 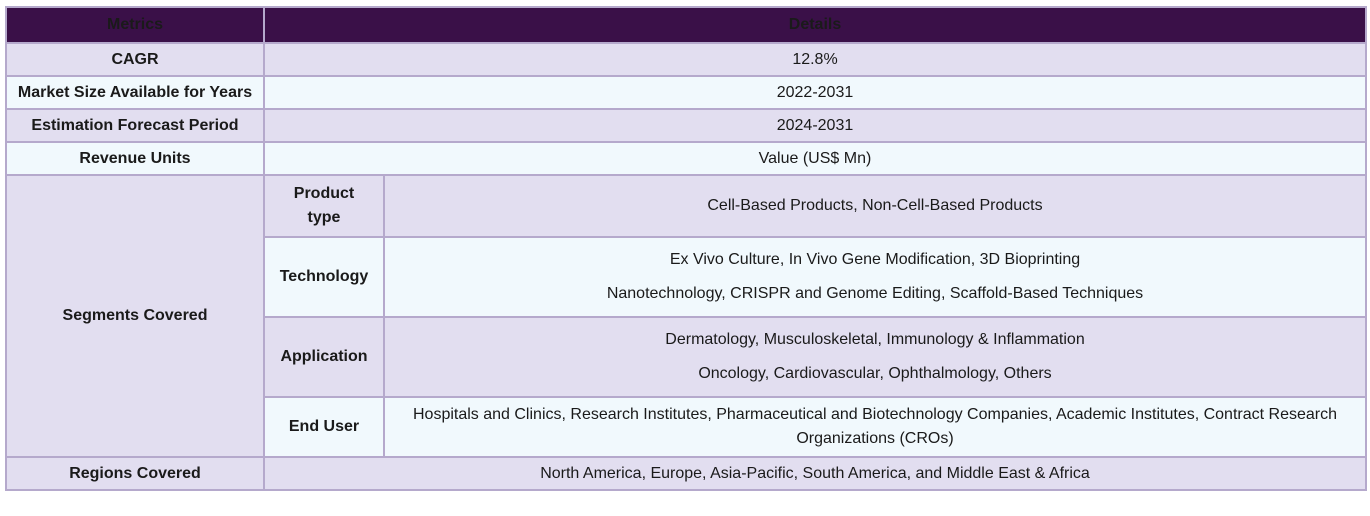 I want to click on forecast-value: 2024-2031, so click(x=815, y=125).